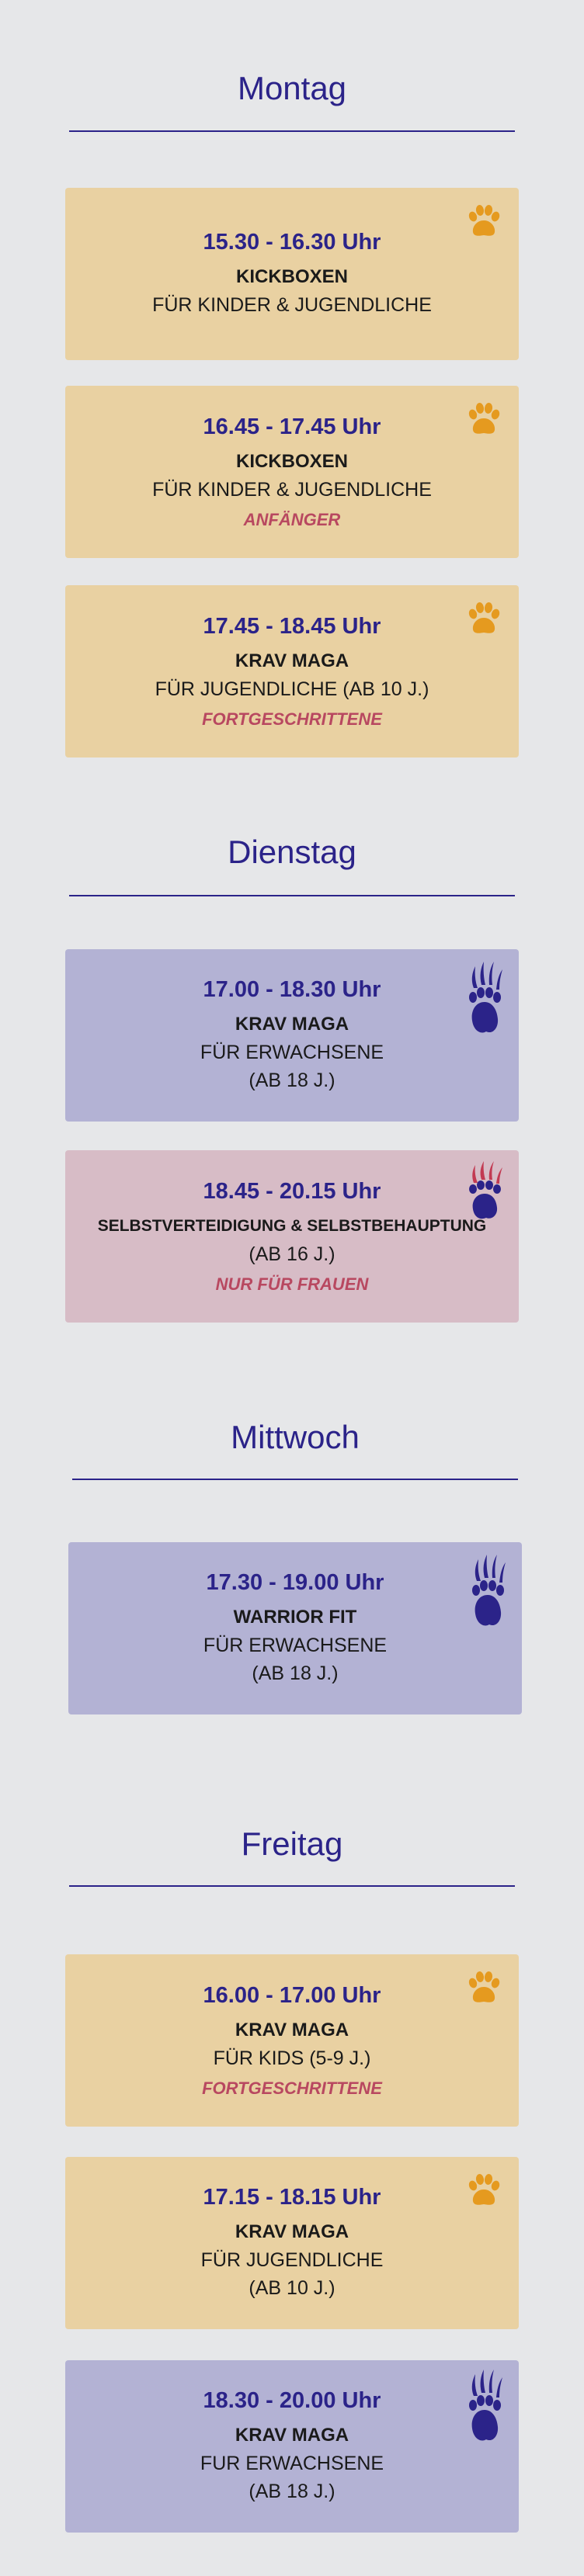  I want to click on class-title: SELBSTVERTEIDIGUNG & SELBSTBEHAUPTUNG, so click(292, 1225).